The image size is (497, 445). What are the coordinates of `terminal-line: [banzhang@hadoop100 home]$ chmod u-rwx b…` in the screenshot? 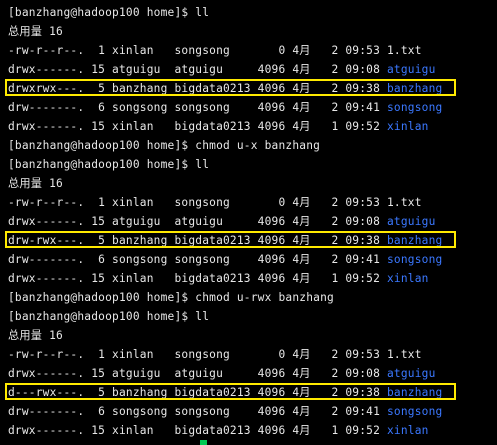 It's located at (248, 297).